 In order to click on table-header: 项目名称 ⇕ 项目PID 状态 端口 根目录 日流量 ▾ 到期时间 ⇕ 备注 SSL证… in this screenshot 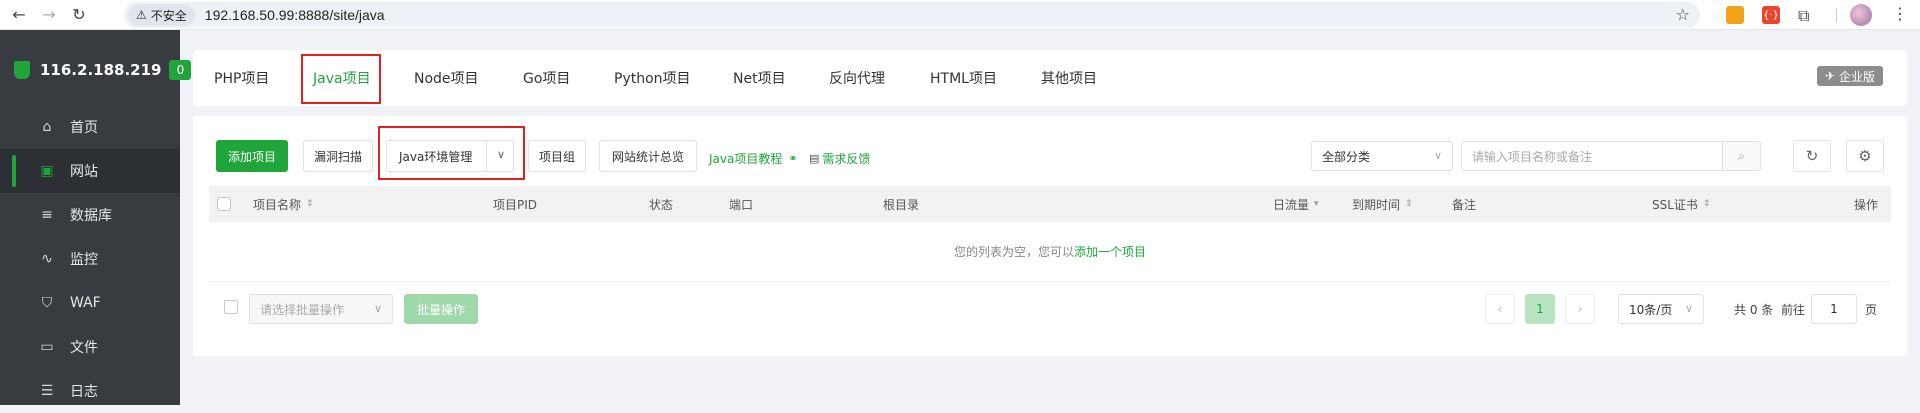, I will do `click(1050, 204)`.